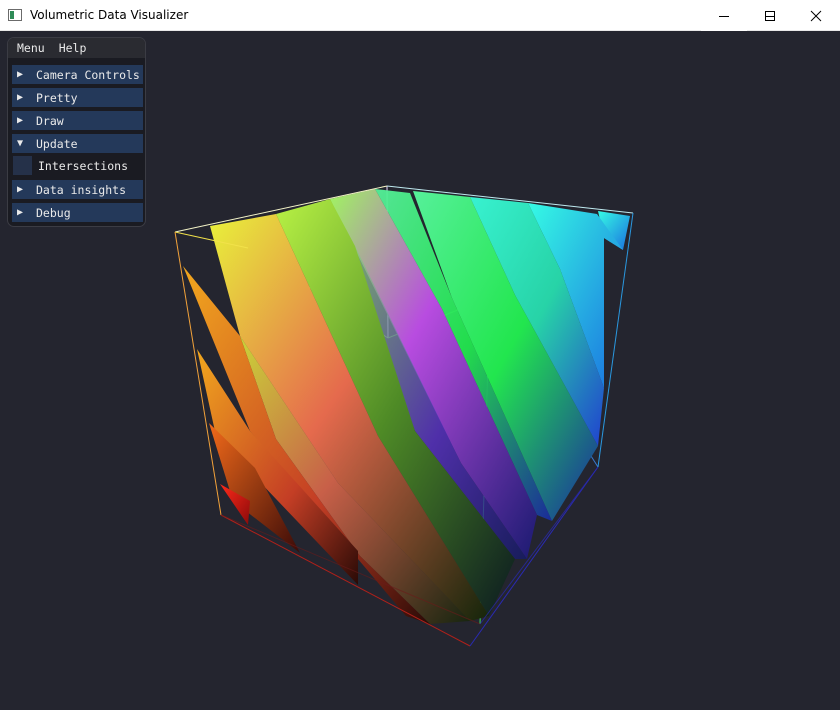 This screenshot has height=710, width=840. I want to click on panel-menubar: Menu Help, so click(76, 48).